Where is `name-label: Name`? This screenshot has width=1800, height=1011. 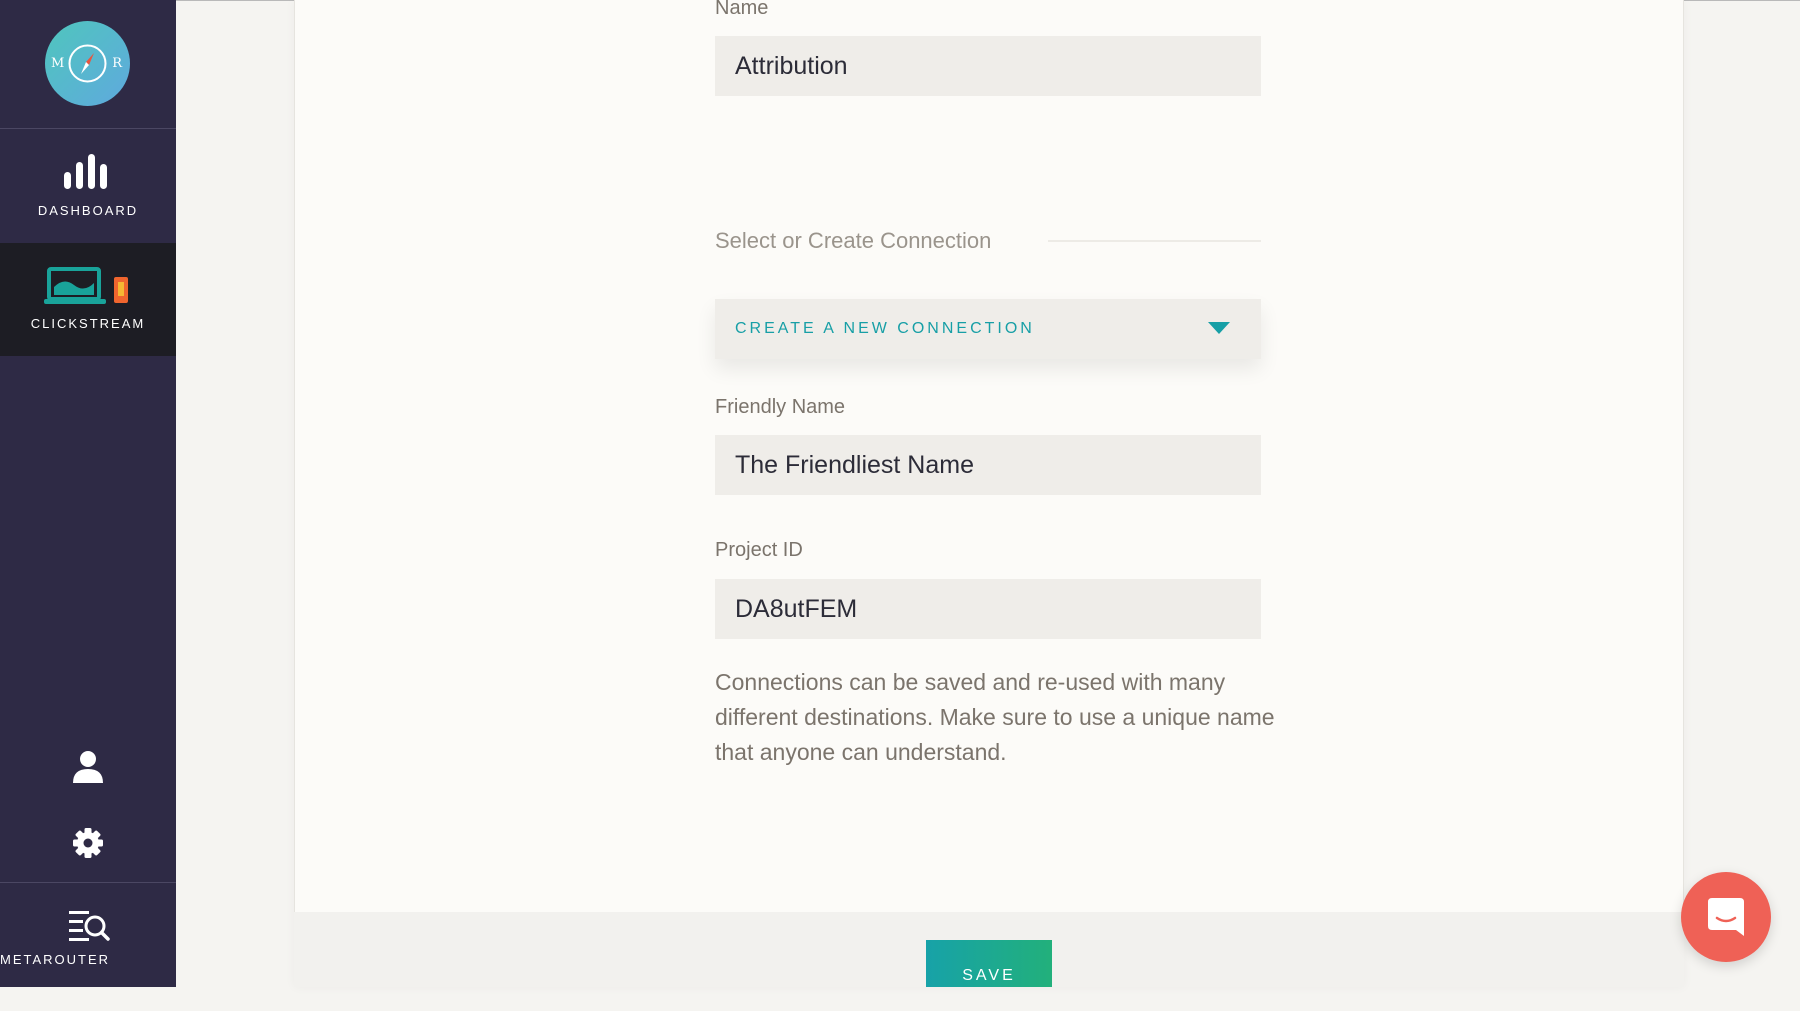
name-label: Name is located at coordinates (742, 9).